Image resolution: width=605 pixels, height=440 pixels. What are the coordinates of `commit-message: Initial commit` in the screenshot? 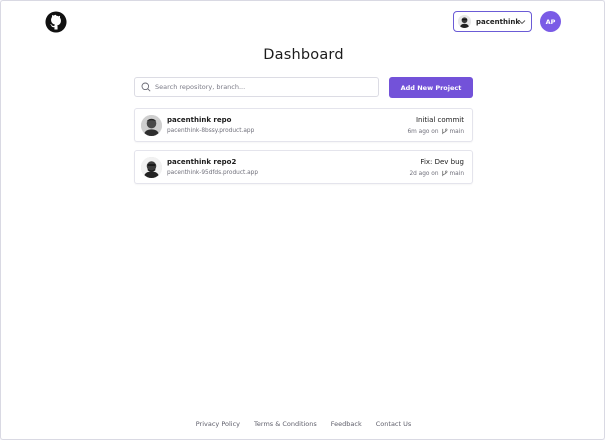 It's located at (439, 120).